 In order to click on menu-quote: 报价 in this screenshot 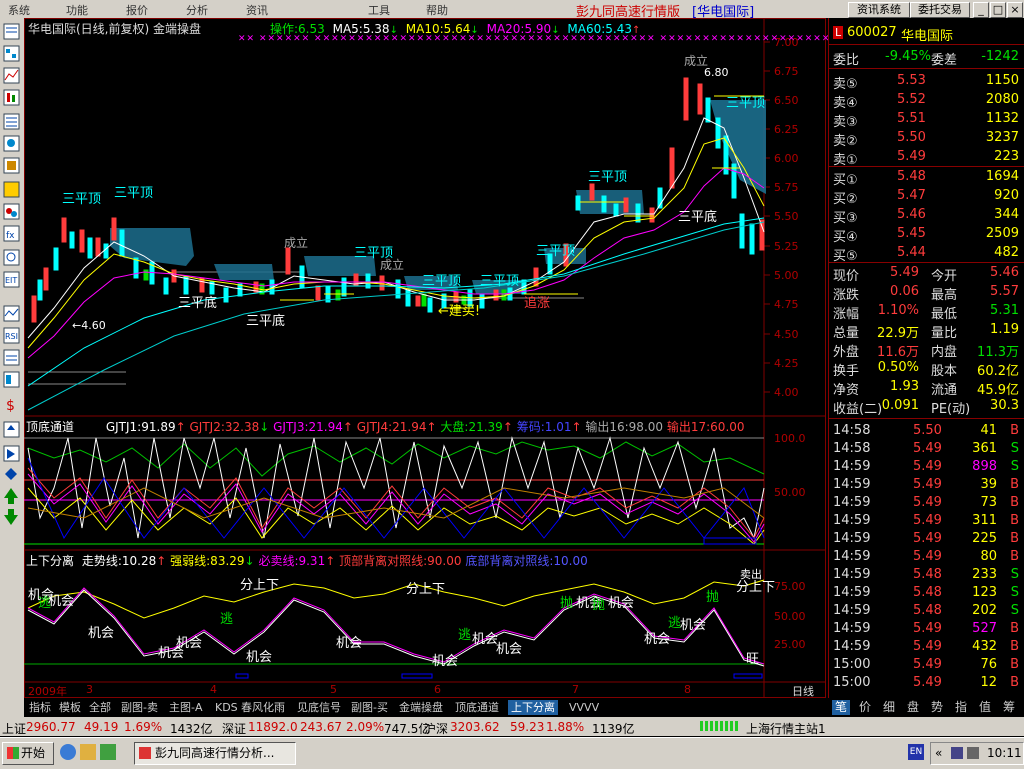, I will do `click(137, 10)`.